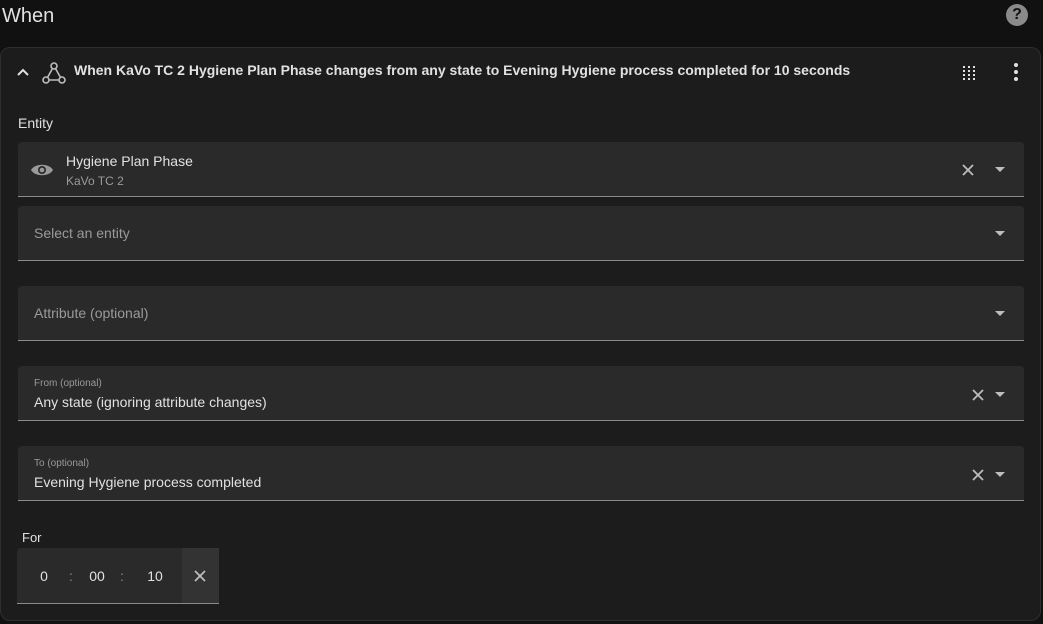 The height and width of the screenshot is (624, 1043). Describe the element at coordinates (521, 233) in the screenshot. I see `entity-picker-add: Select an entity` at that location.